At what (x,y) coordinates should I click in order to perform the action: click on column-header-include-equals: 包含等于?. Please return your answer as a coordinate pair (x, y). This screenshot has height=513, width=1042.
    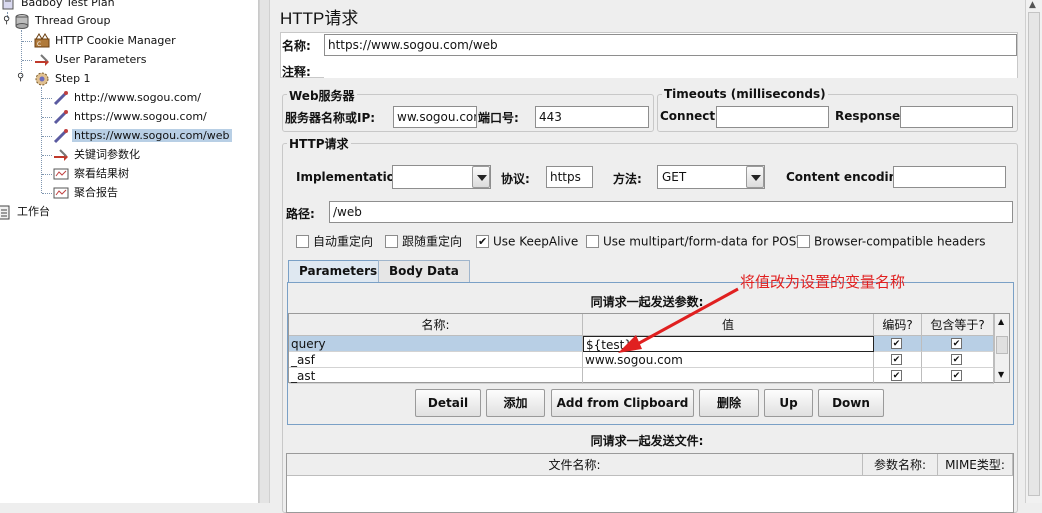
    Looking at the image, I should click on (958, 325).